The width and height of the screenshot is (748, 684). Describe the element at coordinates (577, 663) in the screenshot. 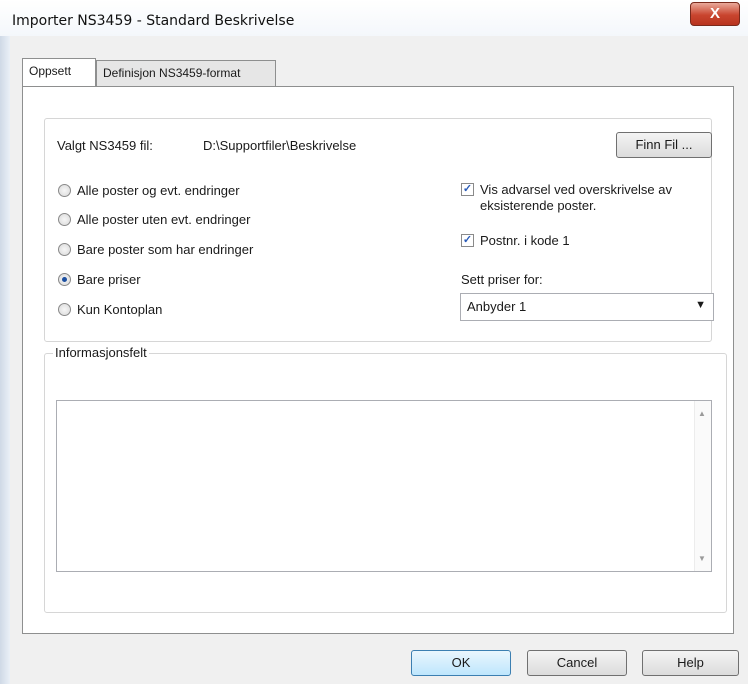

I see `cancel-button: Cancel` at that location.